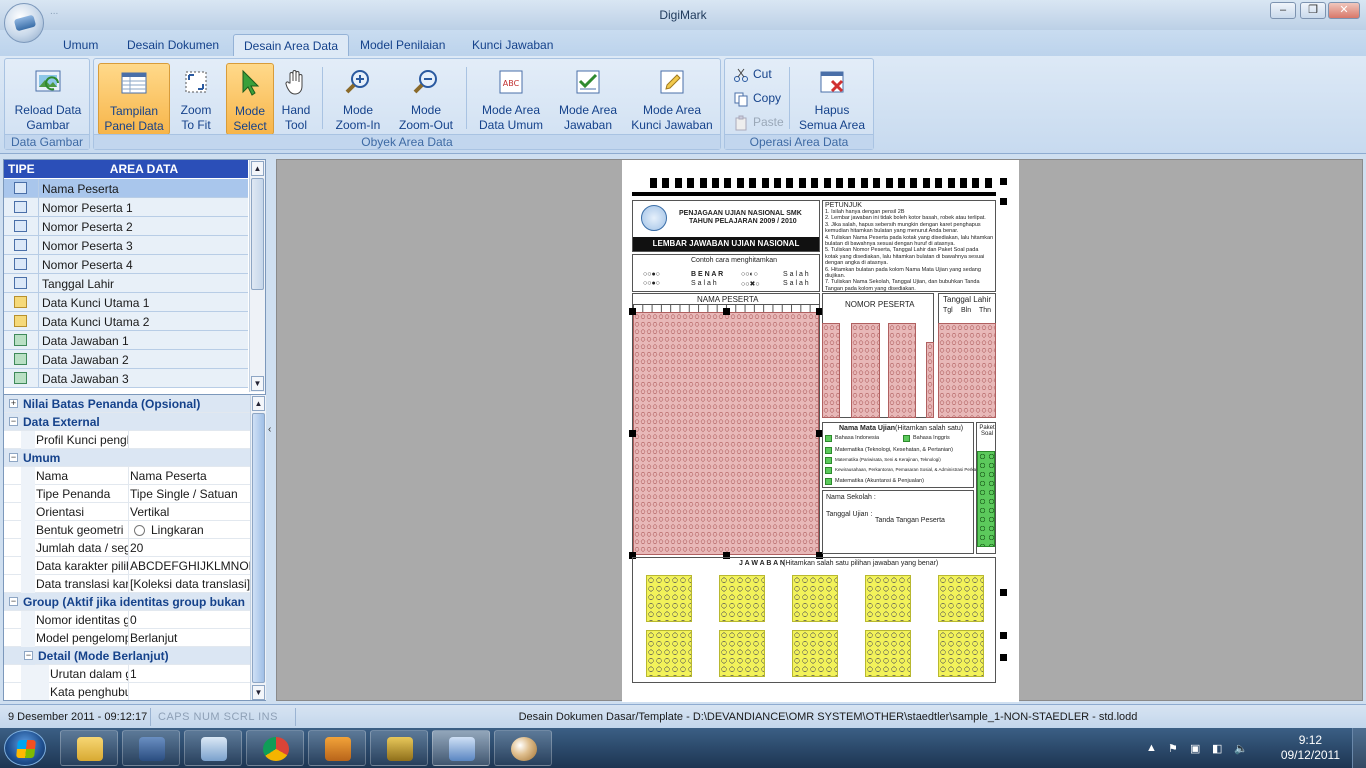  What do you see at coordinates (190, 584) in the screenshot?
I see `prop-value: [Koleksi data translasi]` at bounding box center [190, 584].